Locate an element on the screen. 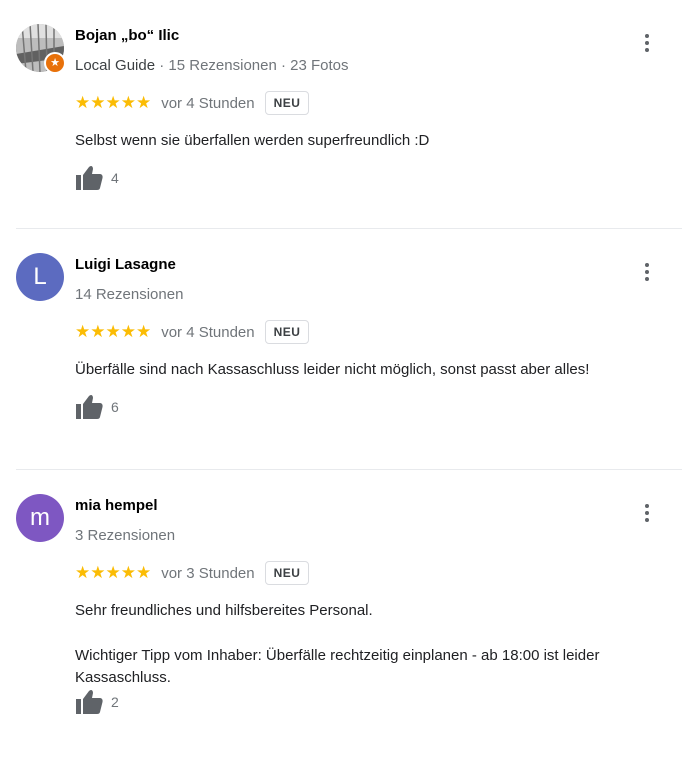 Image resolution: width=700 pixels, height=769 pixels. local-guide-star-icon: ★ is located at coordinates (55, 63).